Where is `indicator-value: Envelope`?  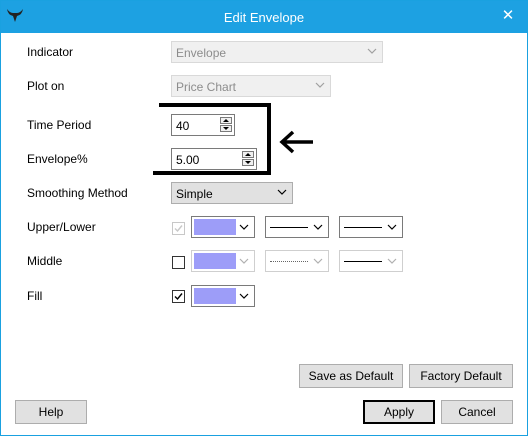 indicator-value: Envelope is located at coordinates (201, 53).